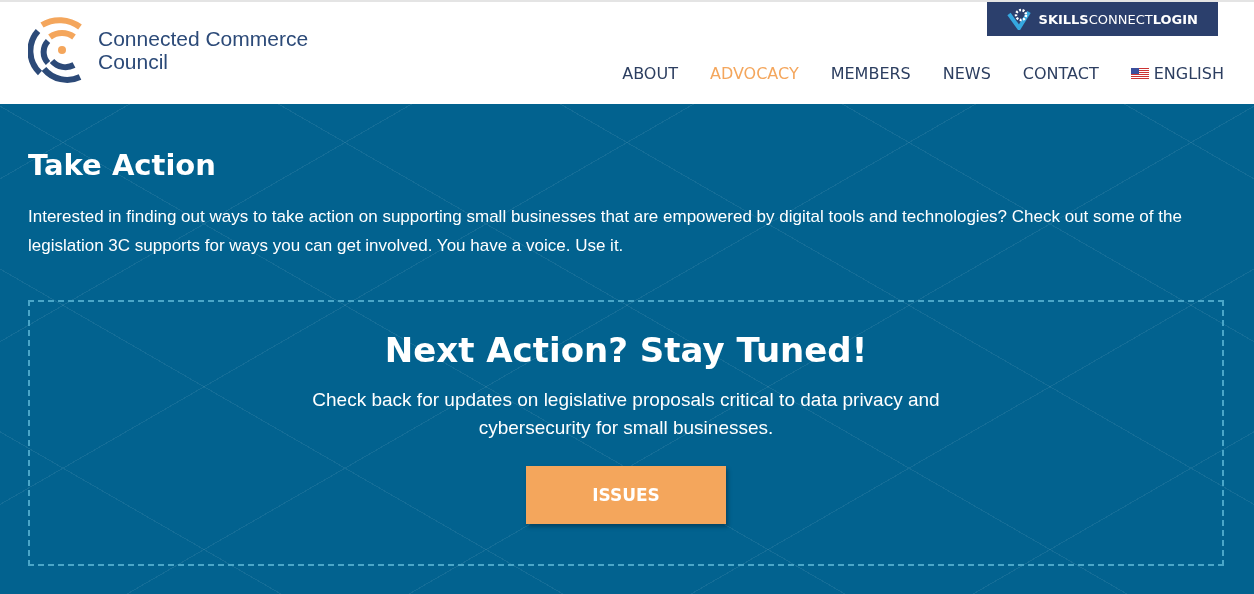 This screenshot has width=1254, height=594. I want to click on nav-link: ENGLISH, so click(1177, 73).